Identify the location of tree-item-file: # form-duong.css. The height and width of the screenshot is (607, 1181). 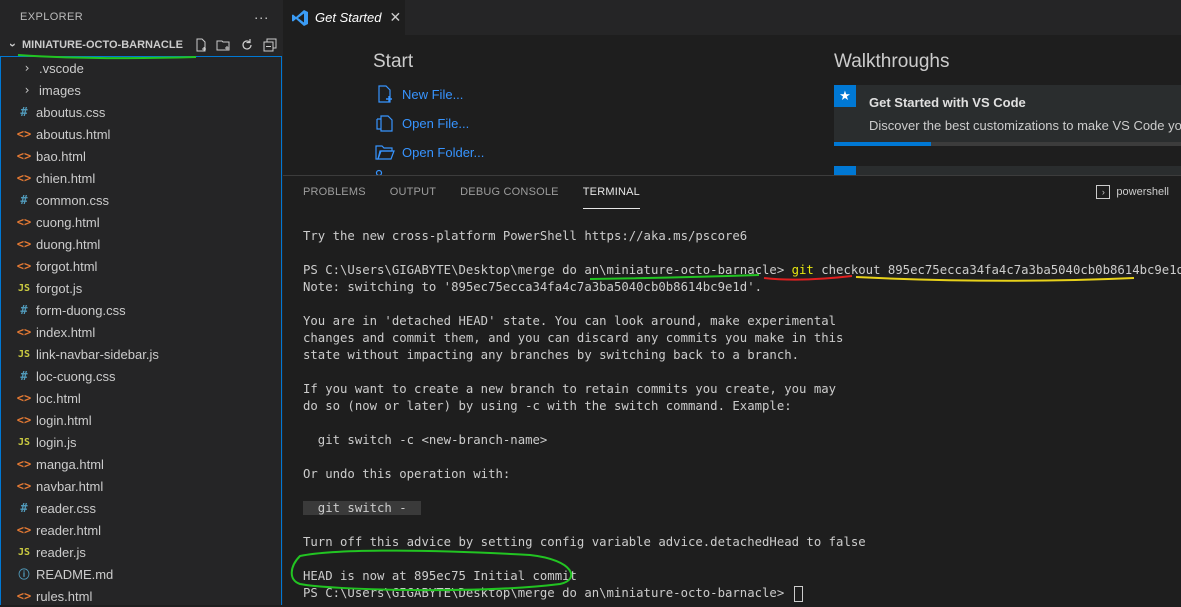
(141, 310).